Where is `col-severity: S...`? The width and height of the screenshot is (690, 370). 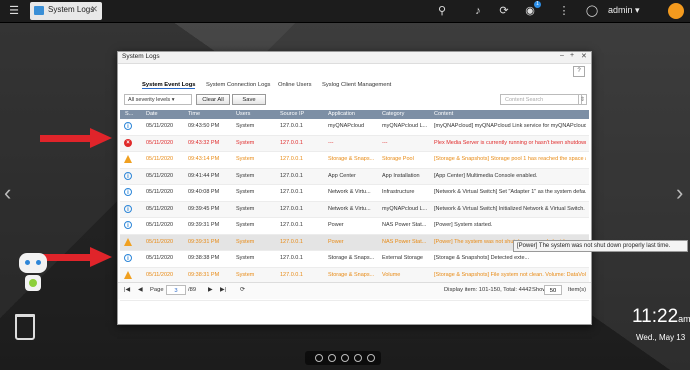
col-severity: S... is located at coordinates (129, 114).